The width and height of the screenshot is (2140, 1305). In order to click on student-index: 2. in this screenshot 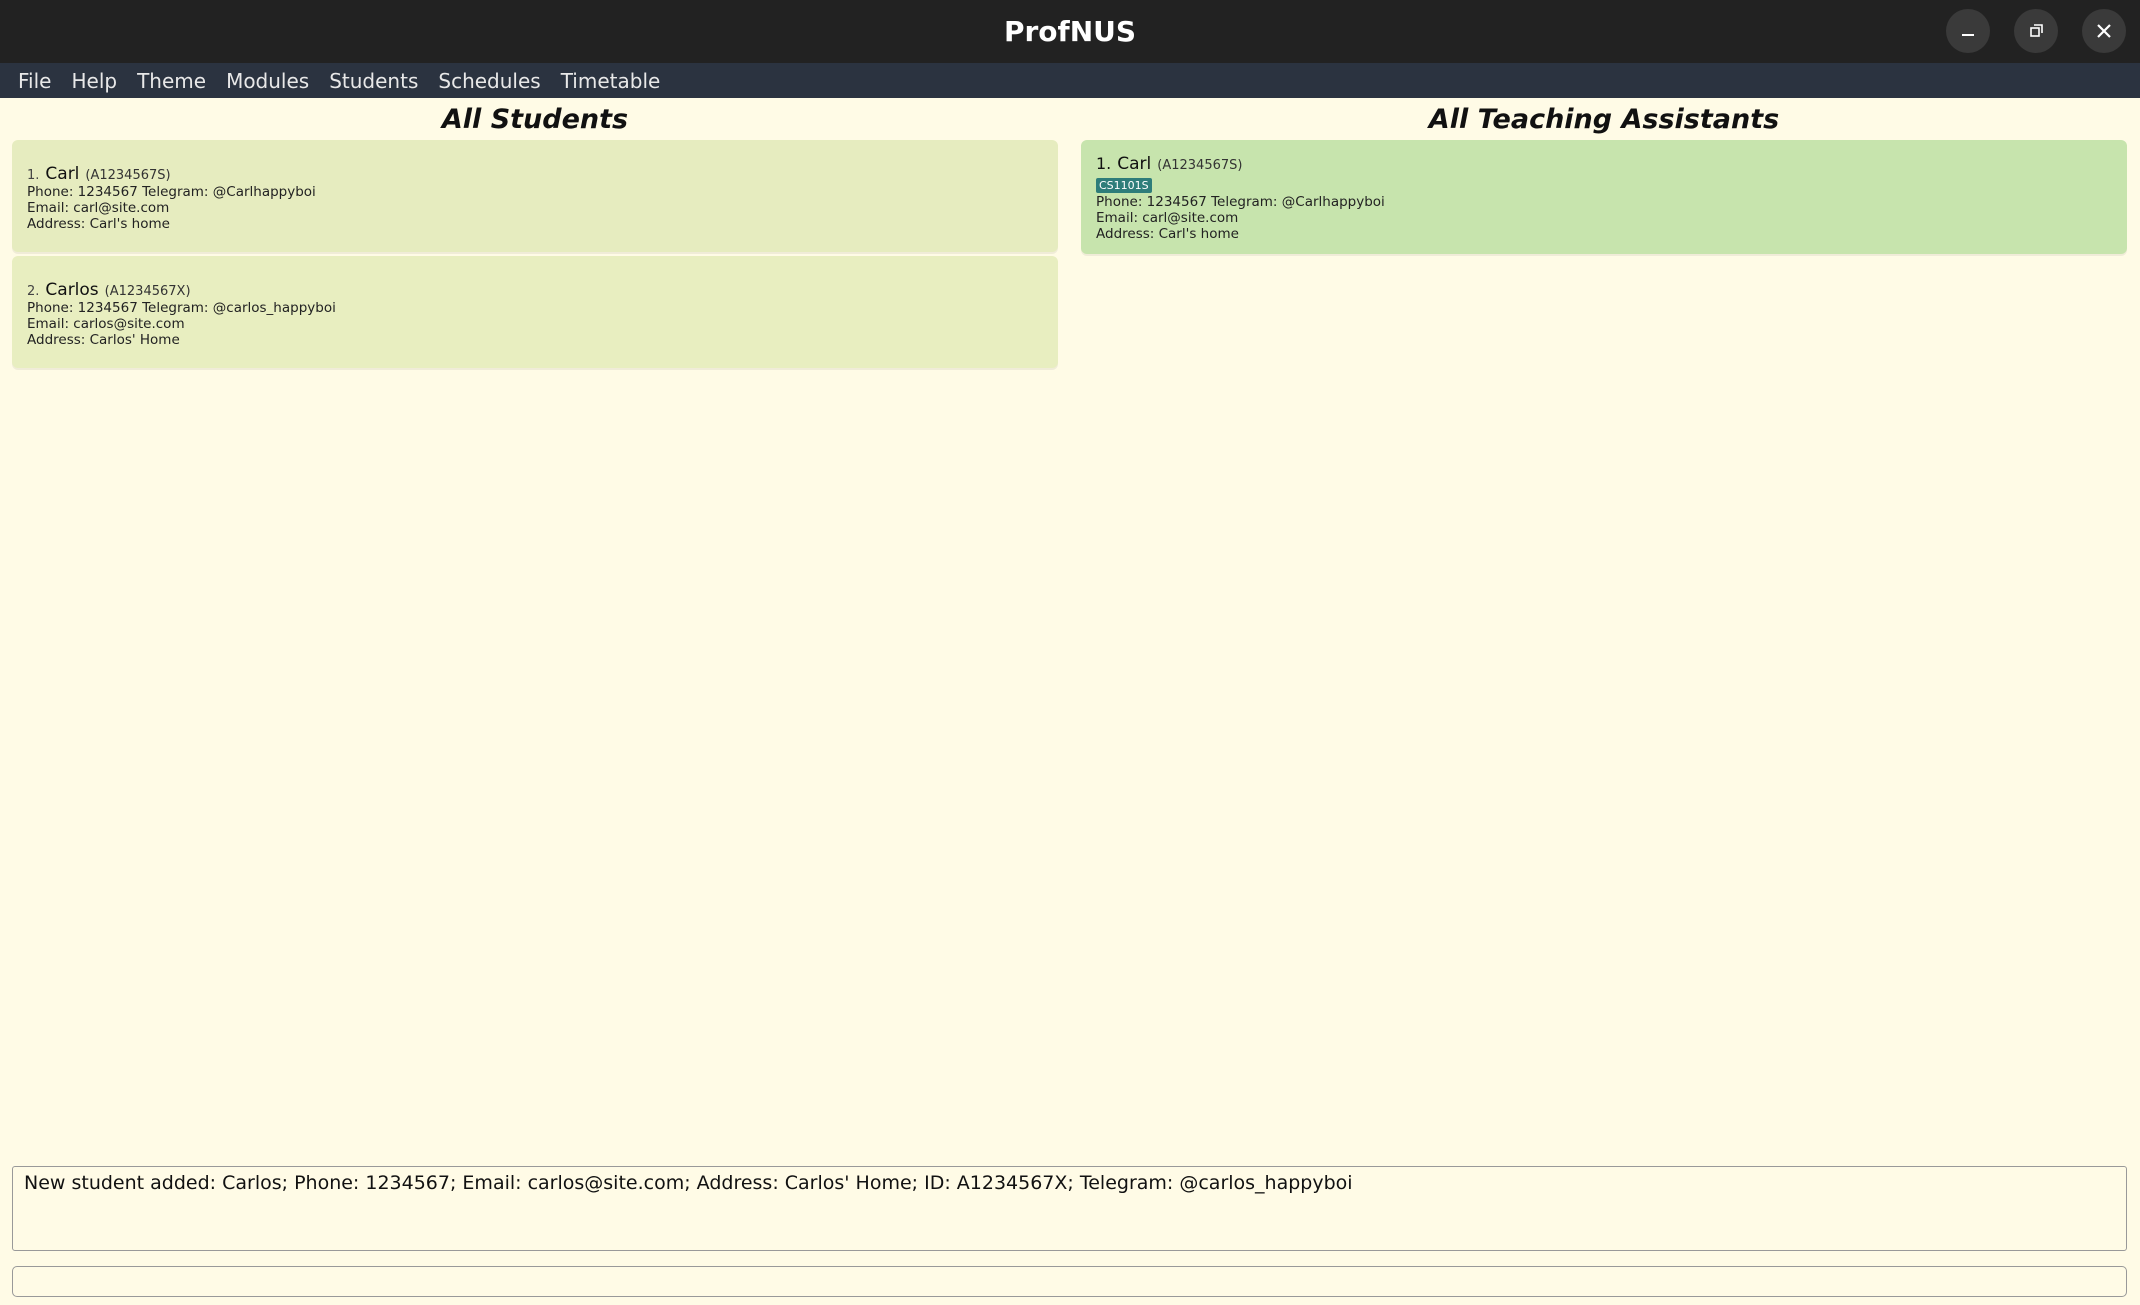, I will do `click(33, 291)`.